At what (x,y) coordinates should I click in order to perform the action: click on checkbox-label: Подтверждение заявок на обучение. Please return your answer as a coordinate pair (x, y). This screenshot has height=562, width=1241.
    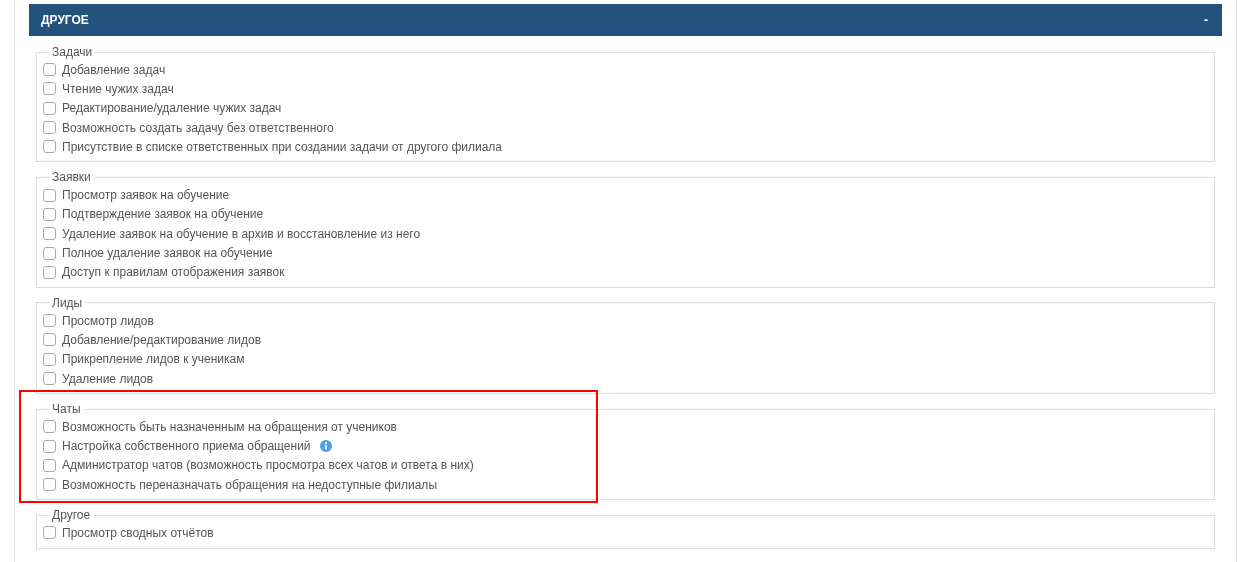
    Looking at the image, I should click on (163, 215).